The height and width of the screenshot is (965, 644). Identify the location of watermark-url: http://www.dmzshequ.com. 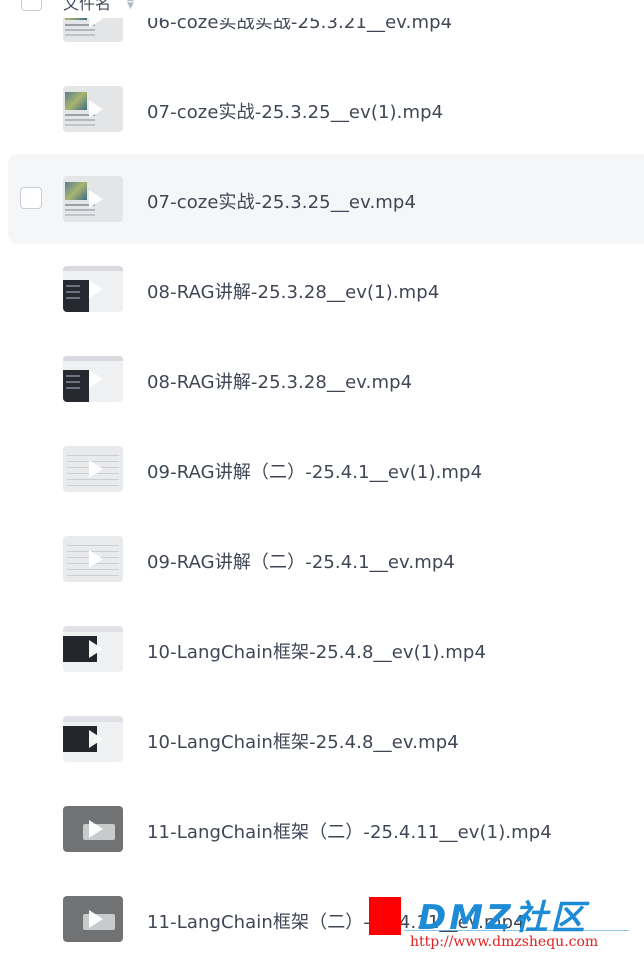
(504, 942).